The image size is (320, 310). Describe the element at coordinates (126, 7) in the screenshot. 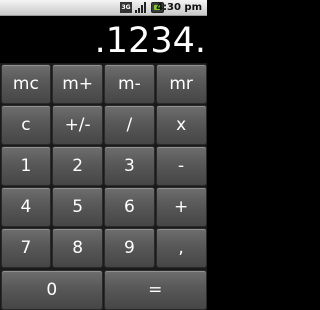

I see `network-3g-icon: 3G` at that location.